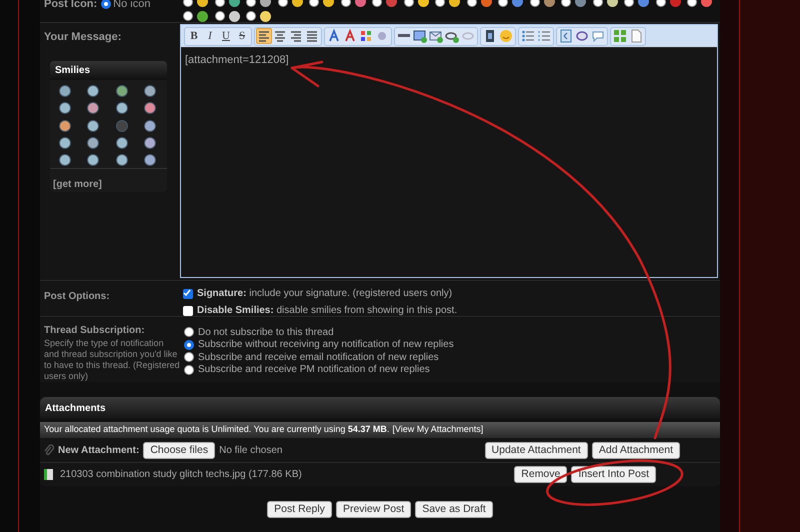  Describe the element at coordinates (312, 36) in the screenshot. I see `justify-icon` at that location.